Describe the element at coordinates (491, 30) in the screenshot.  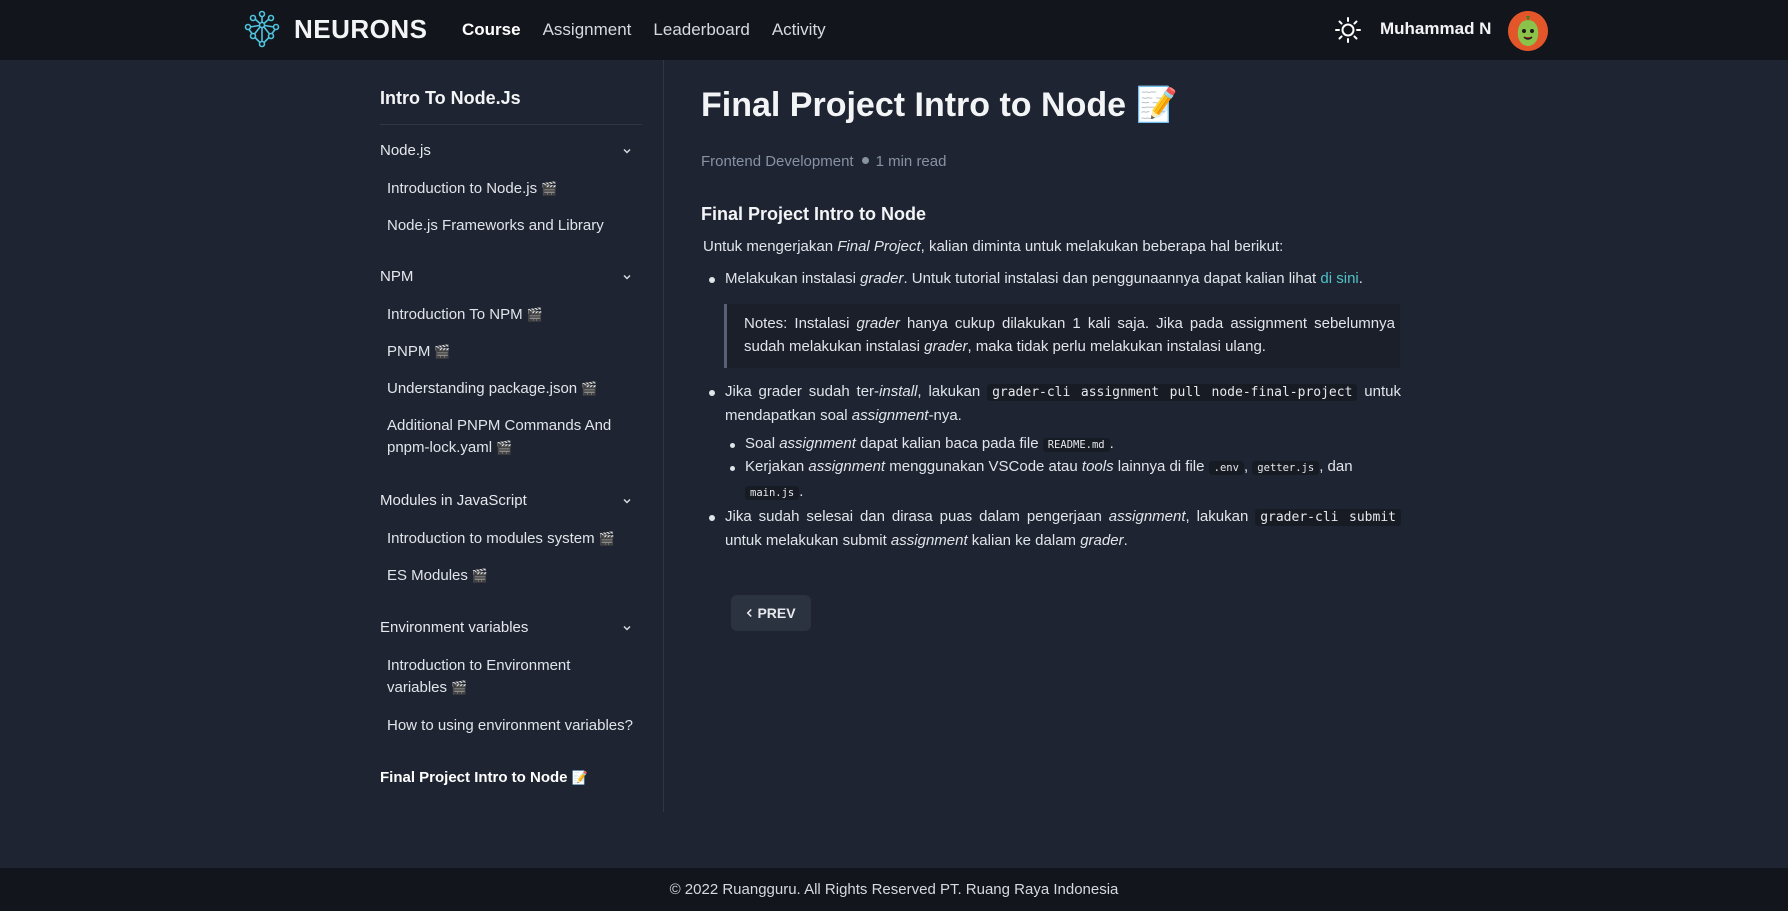
I see `nav-course: Course` at that location.